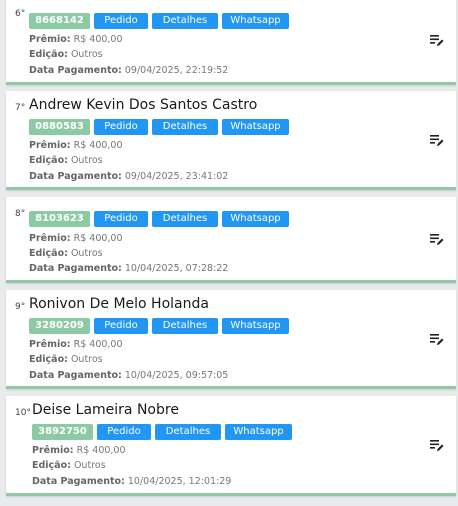 The width and height of the screenshot is (458, 506). What do you see at coordinates (105, 410) in the screenshot?
I see `winner-name: Deise Lameira Nobre` at bounding box center [105, 410].